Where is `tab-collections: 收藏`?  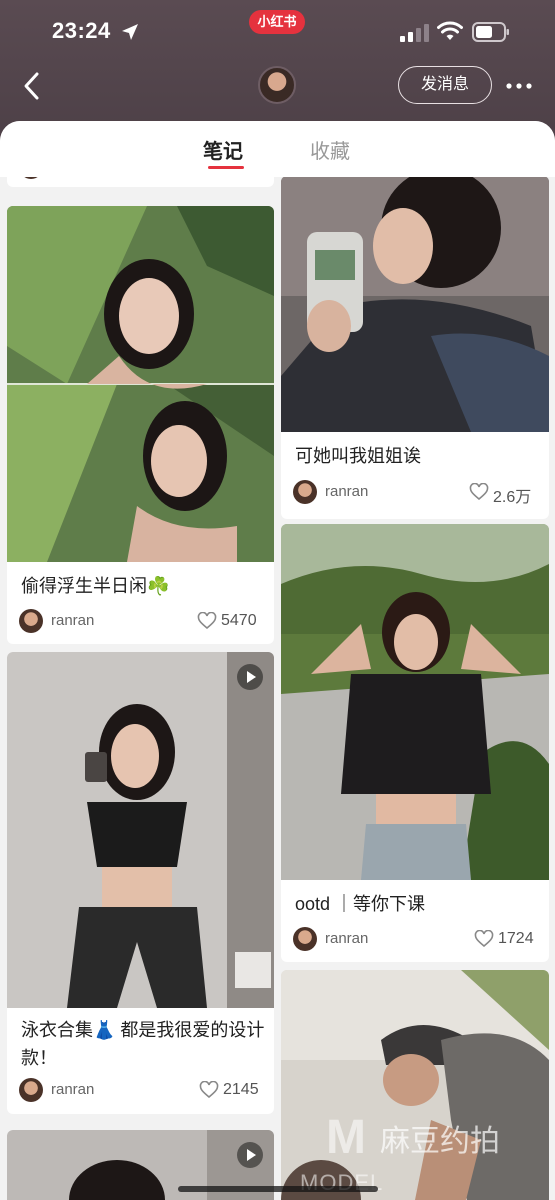
tab-collections: 收藏 is located at coordinates (330, 149).